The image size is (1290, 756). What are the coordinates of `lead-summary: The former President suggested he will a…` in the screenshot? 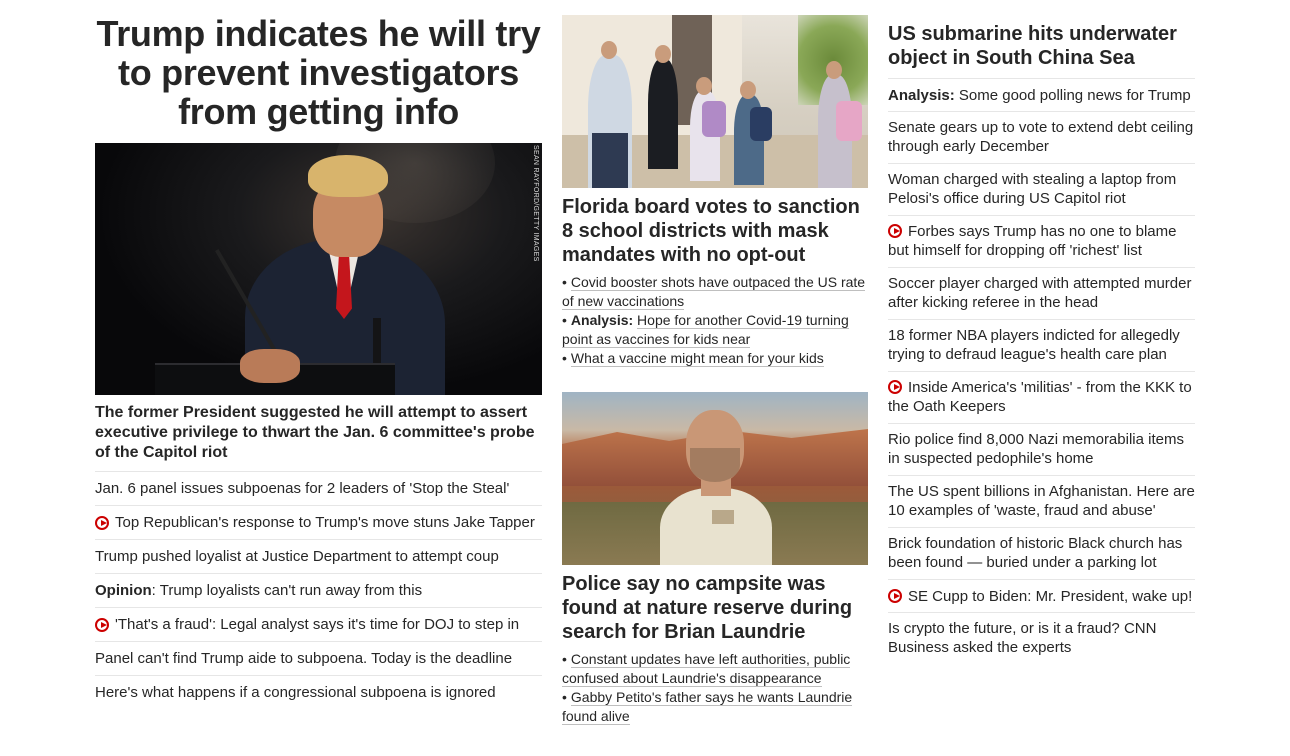 It's located at (318, 433).